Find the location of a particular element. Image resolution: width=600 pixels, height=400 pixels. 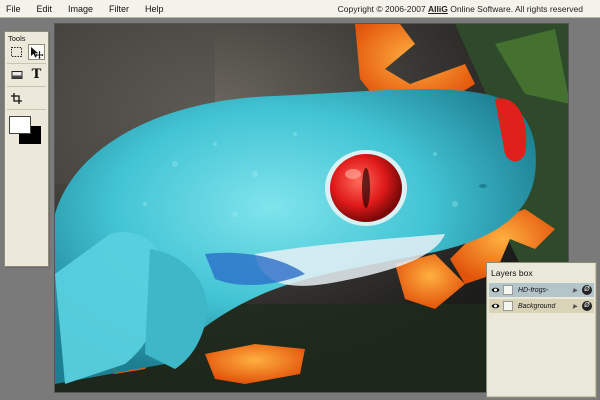

layers-title: Layers box is located at coordinates (512, 273).